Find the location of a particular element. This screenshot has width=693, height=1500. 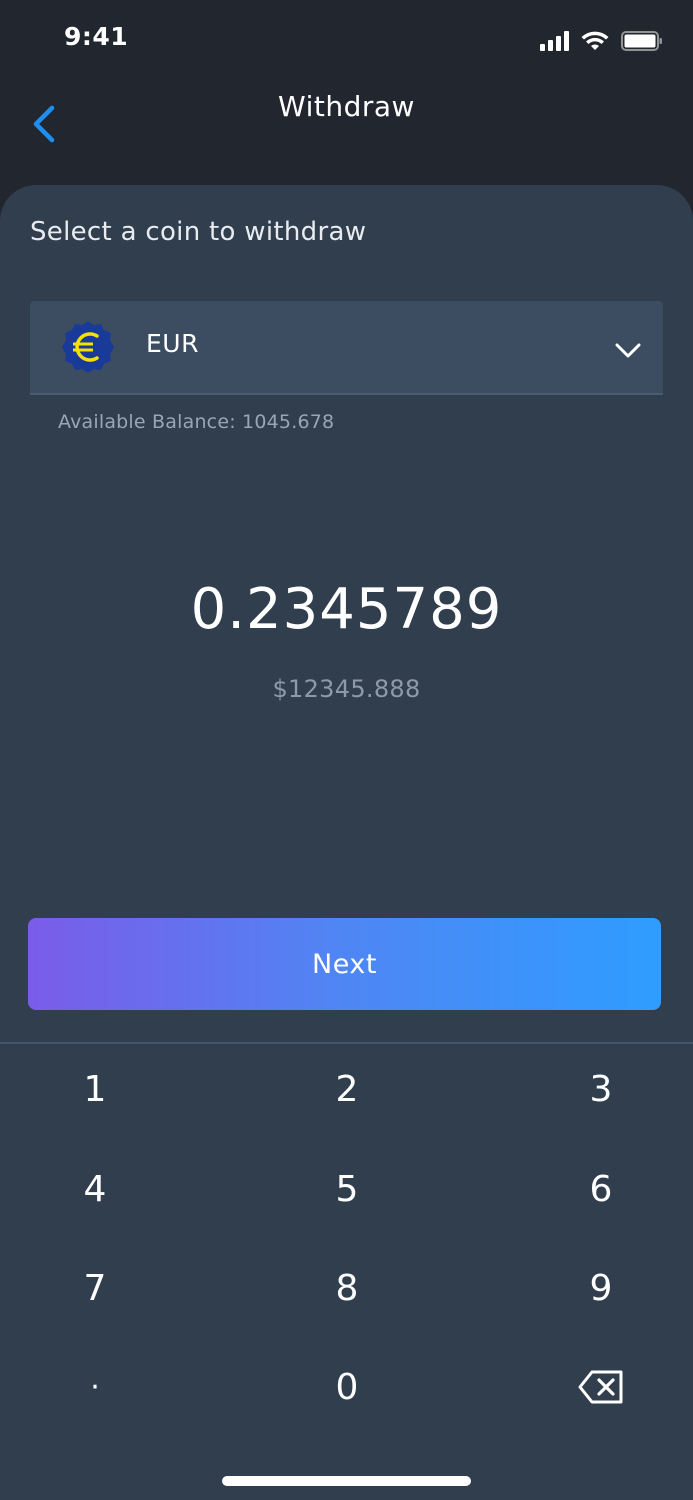

key-8: 8 is located at coordinates (347, 1288).